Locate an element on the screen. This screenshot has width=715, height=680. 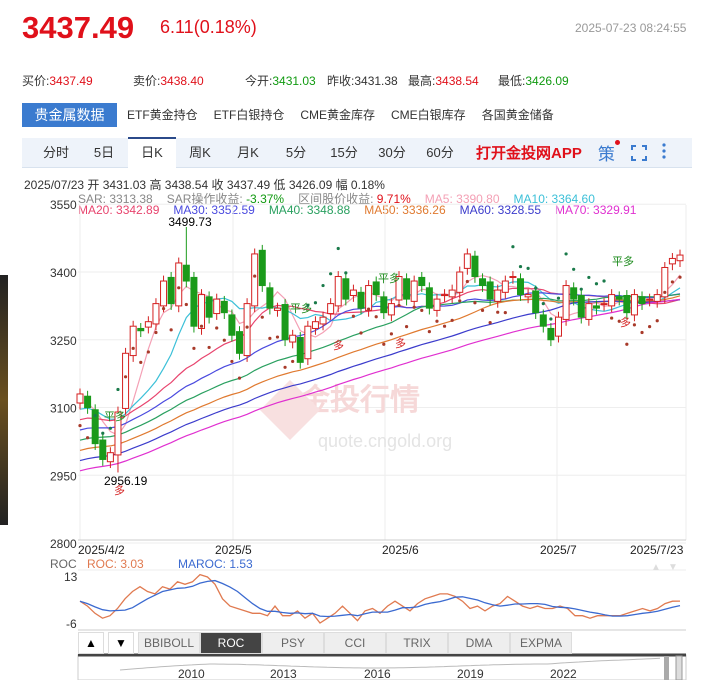
indicator-tab: TRIX is located at coordinates (417, 643).